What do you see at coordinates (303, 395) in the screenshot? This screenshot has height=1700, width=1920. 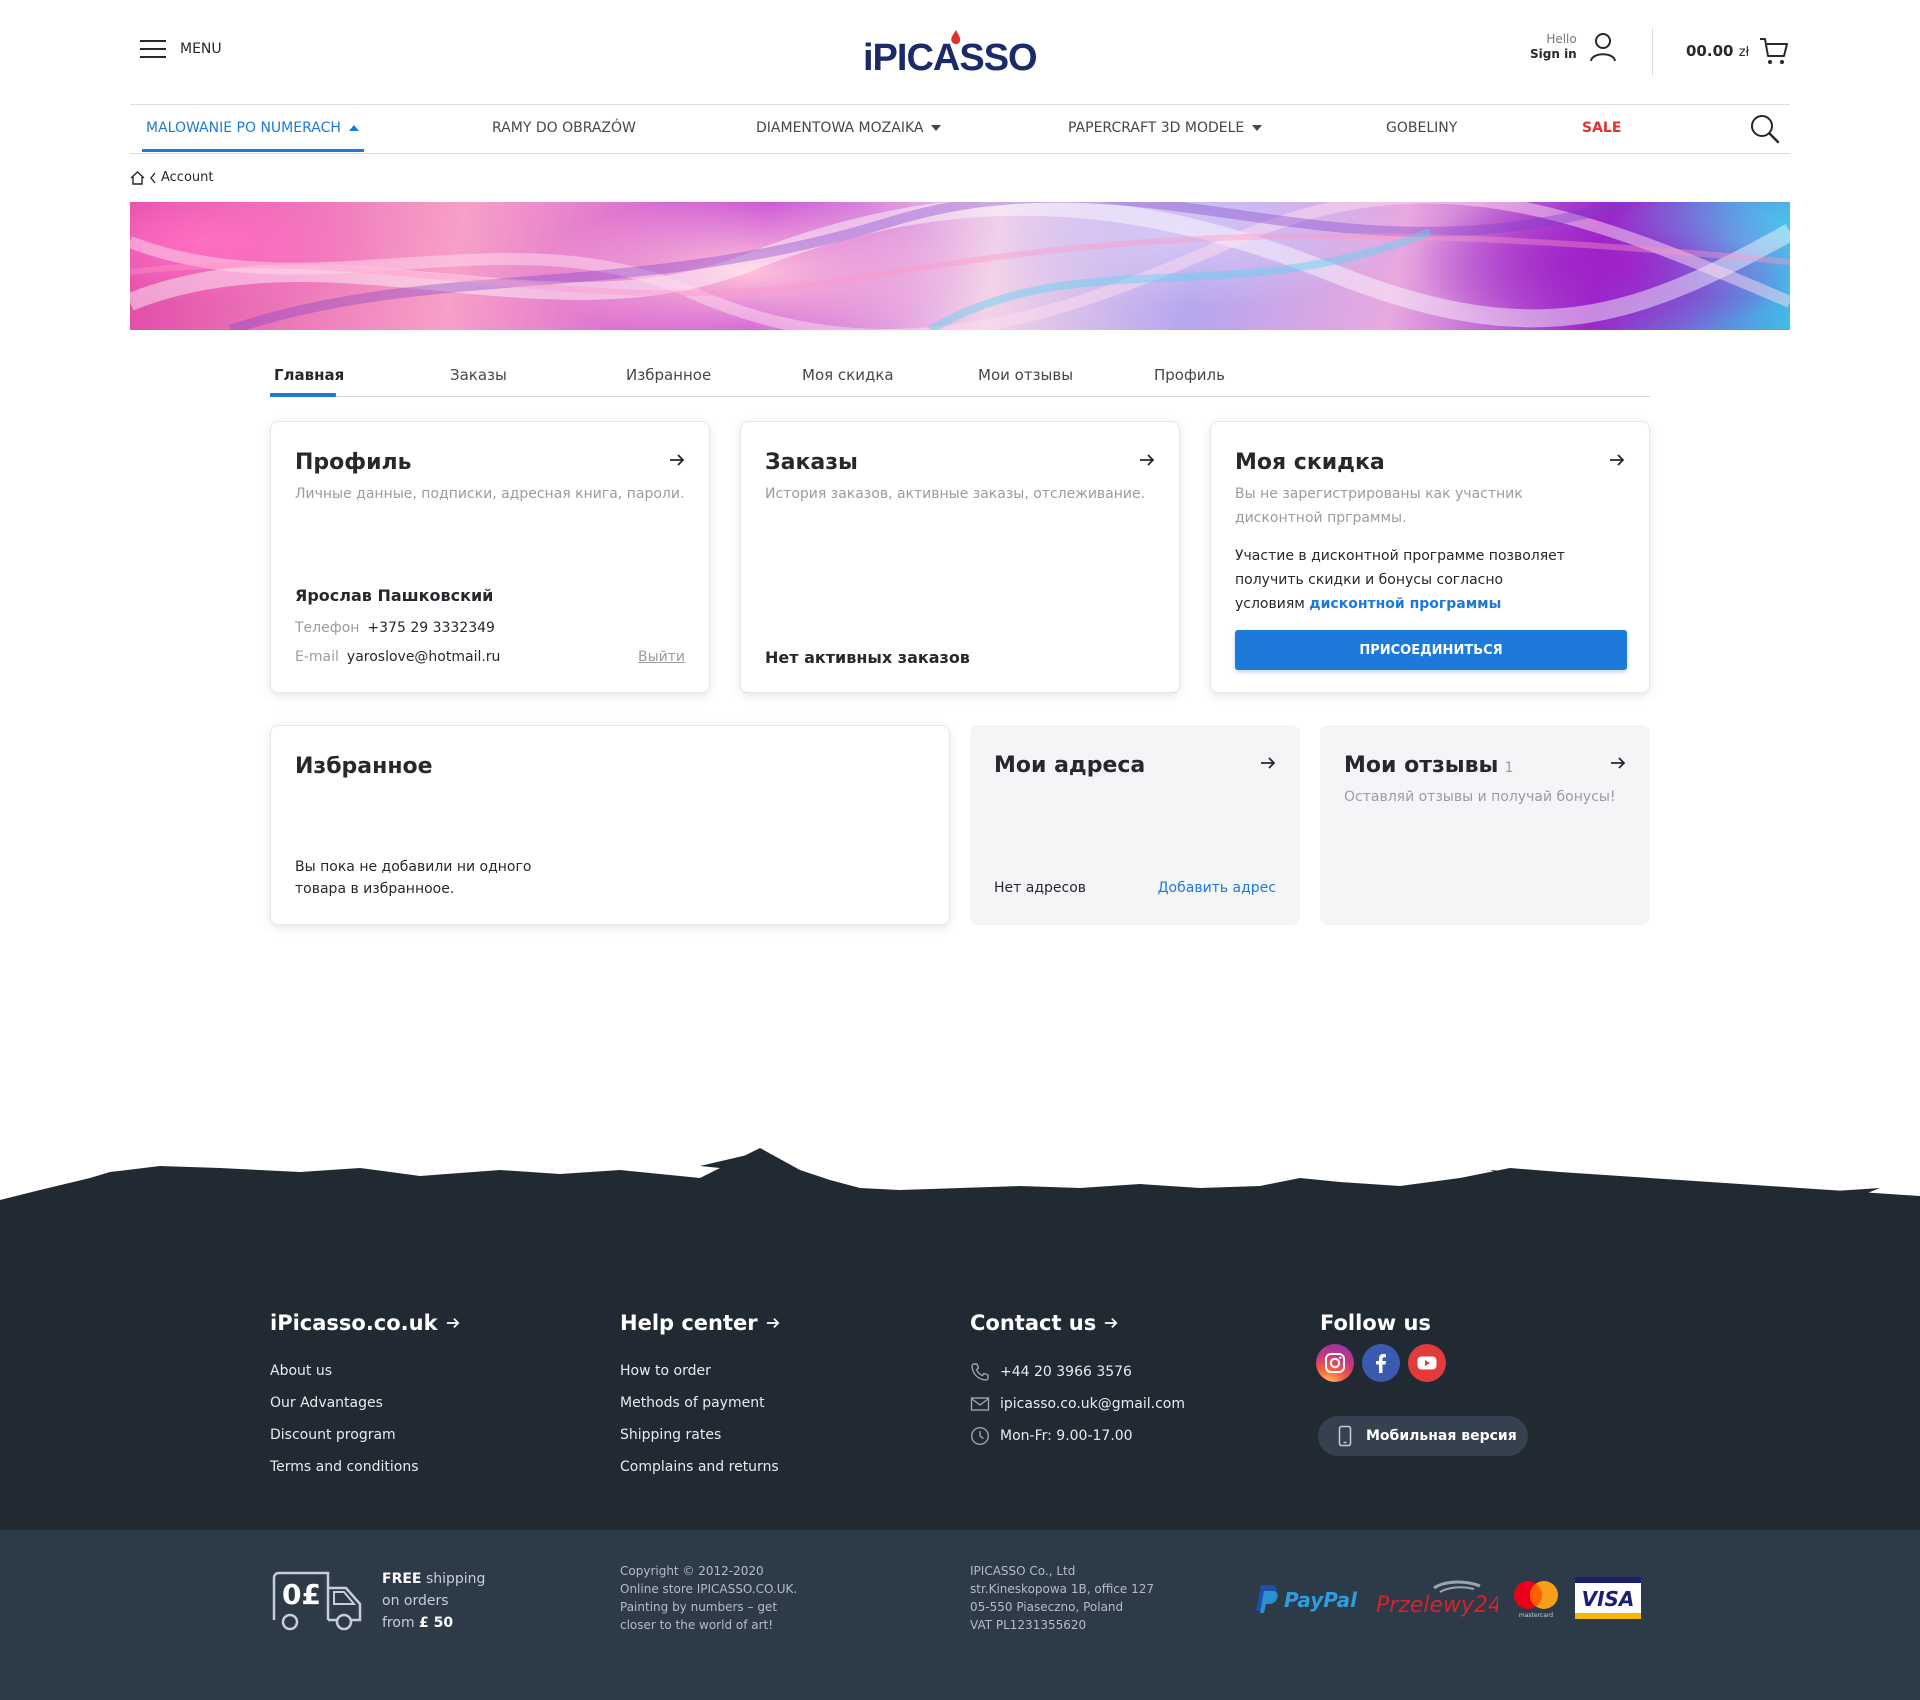 I see `tab-active-indicator` at bounding box center [303, 395].